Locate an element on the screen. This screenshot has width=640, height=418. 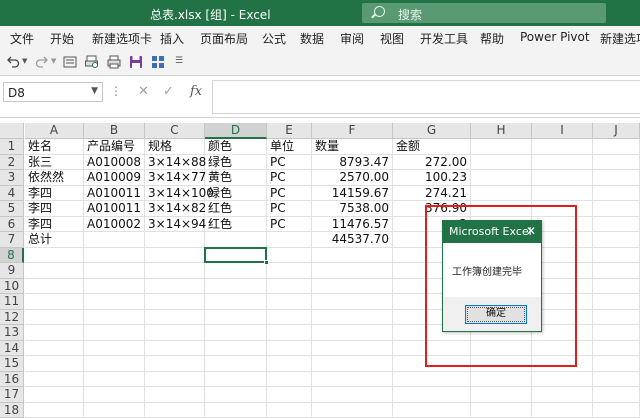
grid-cell: 数量 is located at coordinates (352, 147).